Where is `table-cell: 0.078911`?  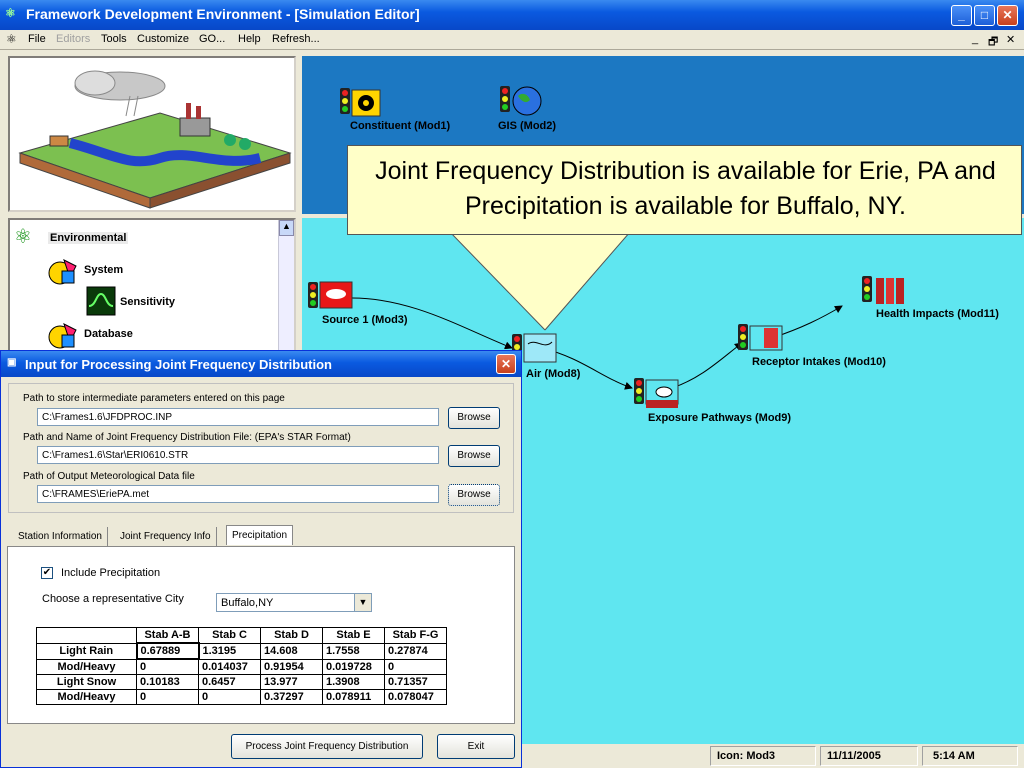 table-cell: 0.078911 is located at coordinates (353, 697).